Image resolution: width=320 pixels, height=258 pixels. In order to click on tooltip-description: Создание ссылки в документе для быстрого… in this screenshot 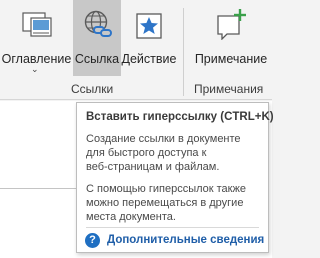, I will do `click(163, 153)`.